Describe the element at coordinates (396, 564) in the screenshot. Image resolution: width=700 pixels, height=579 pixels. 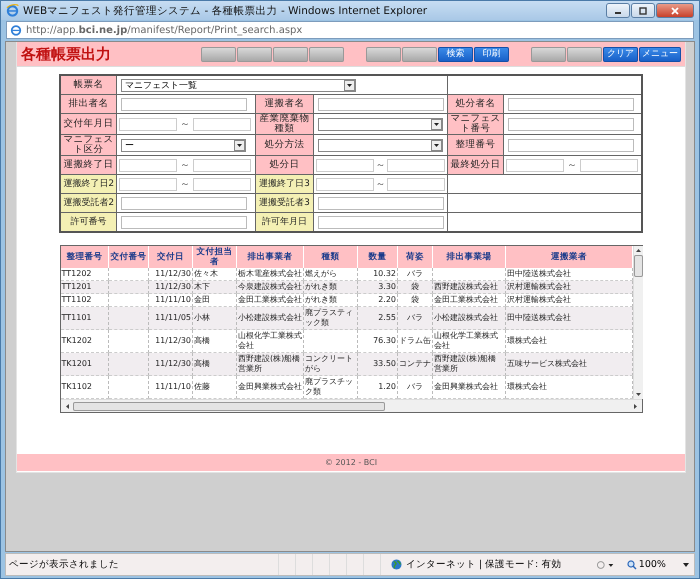
I see `globe-icon` at that location.